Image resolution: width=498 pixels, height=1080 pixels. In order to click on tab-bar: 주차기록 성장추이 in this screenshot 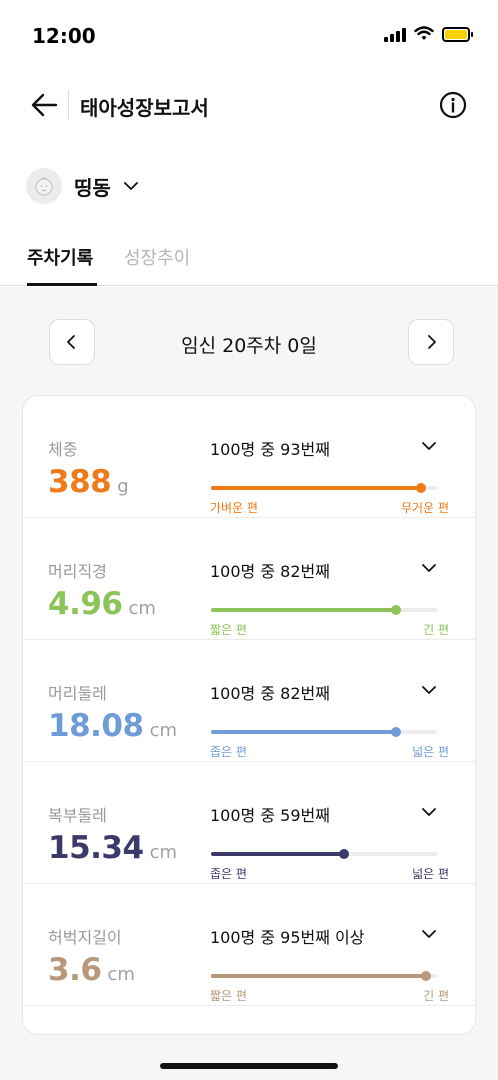, I will do `click(249, 261)`.